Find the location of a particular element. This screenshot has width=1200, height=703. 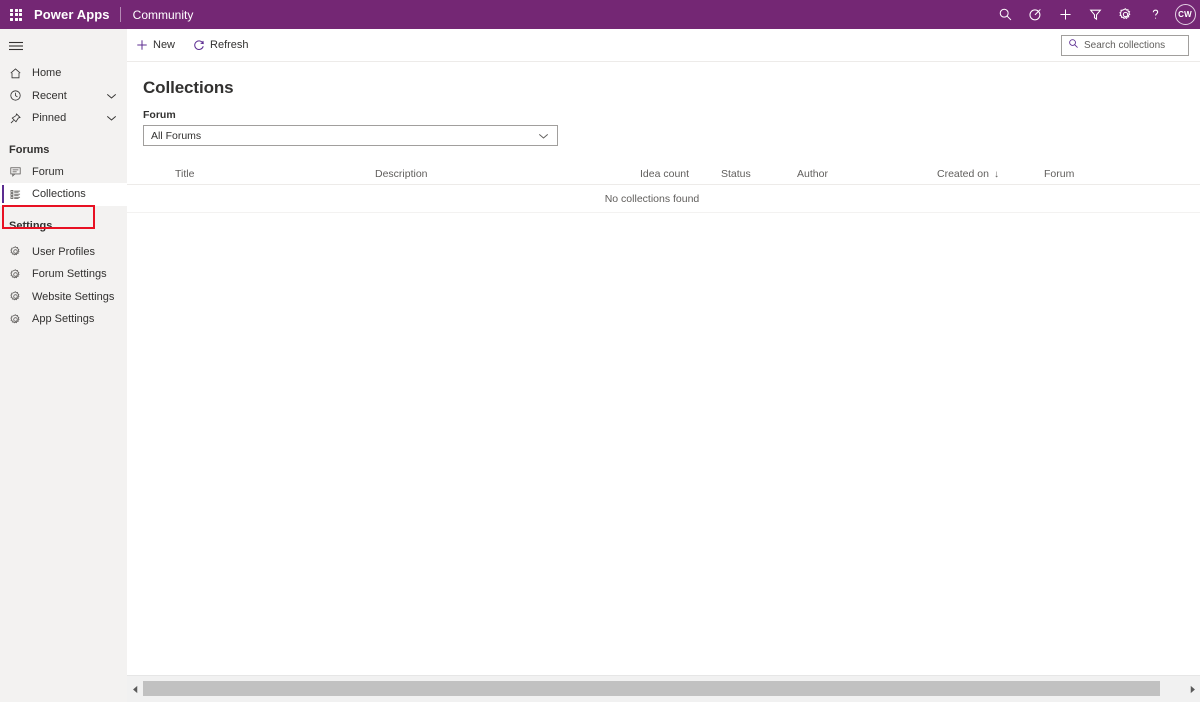

sidebar-item-app-settings: App Settings is located at coordinates (63, 319).